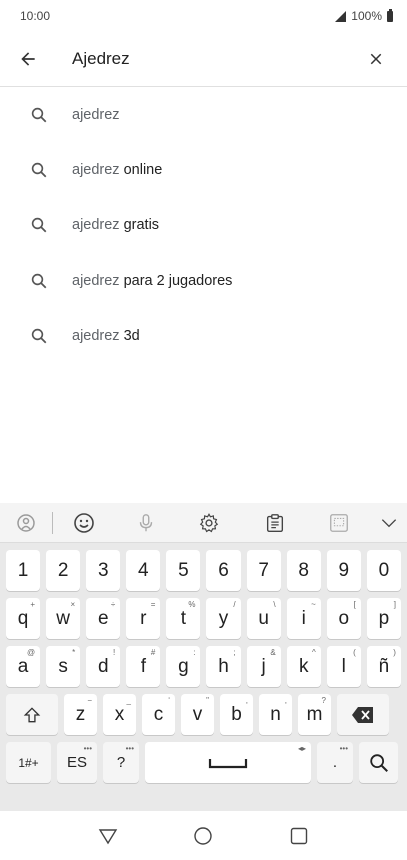 The image size is (407, 860). What do you see at coordinates (158, 714) in the screenshot?
I see `keyboard-key: c ‘` at bounding box center [158, 714].